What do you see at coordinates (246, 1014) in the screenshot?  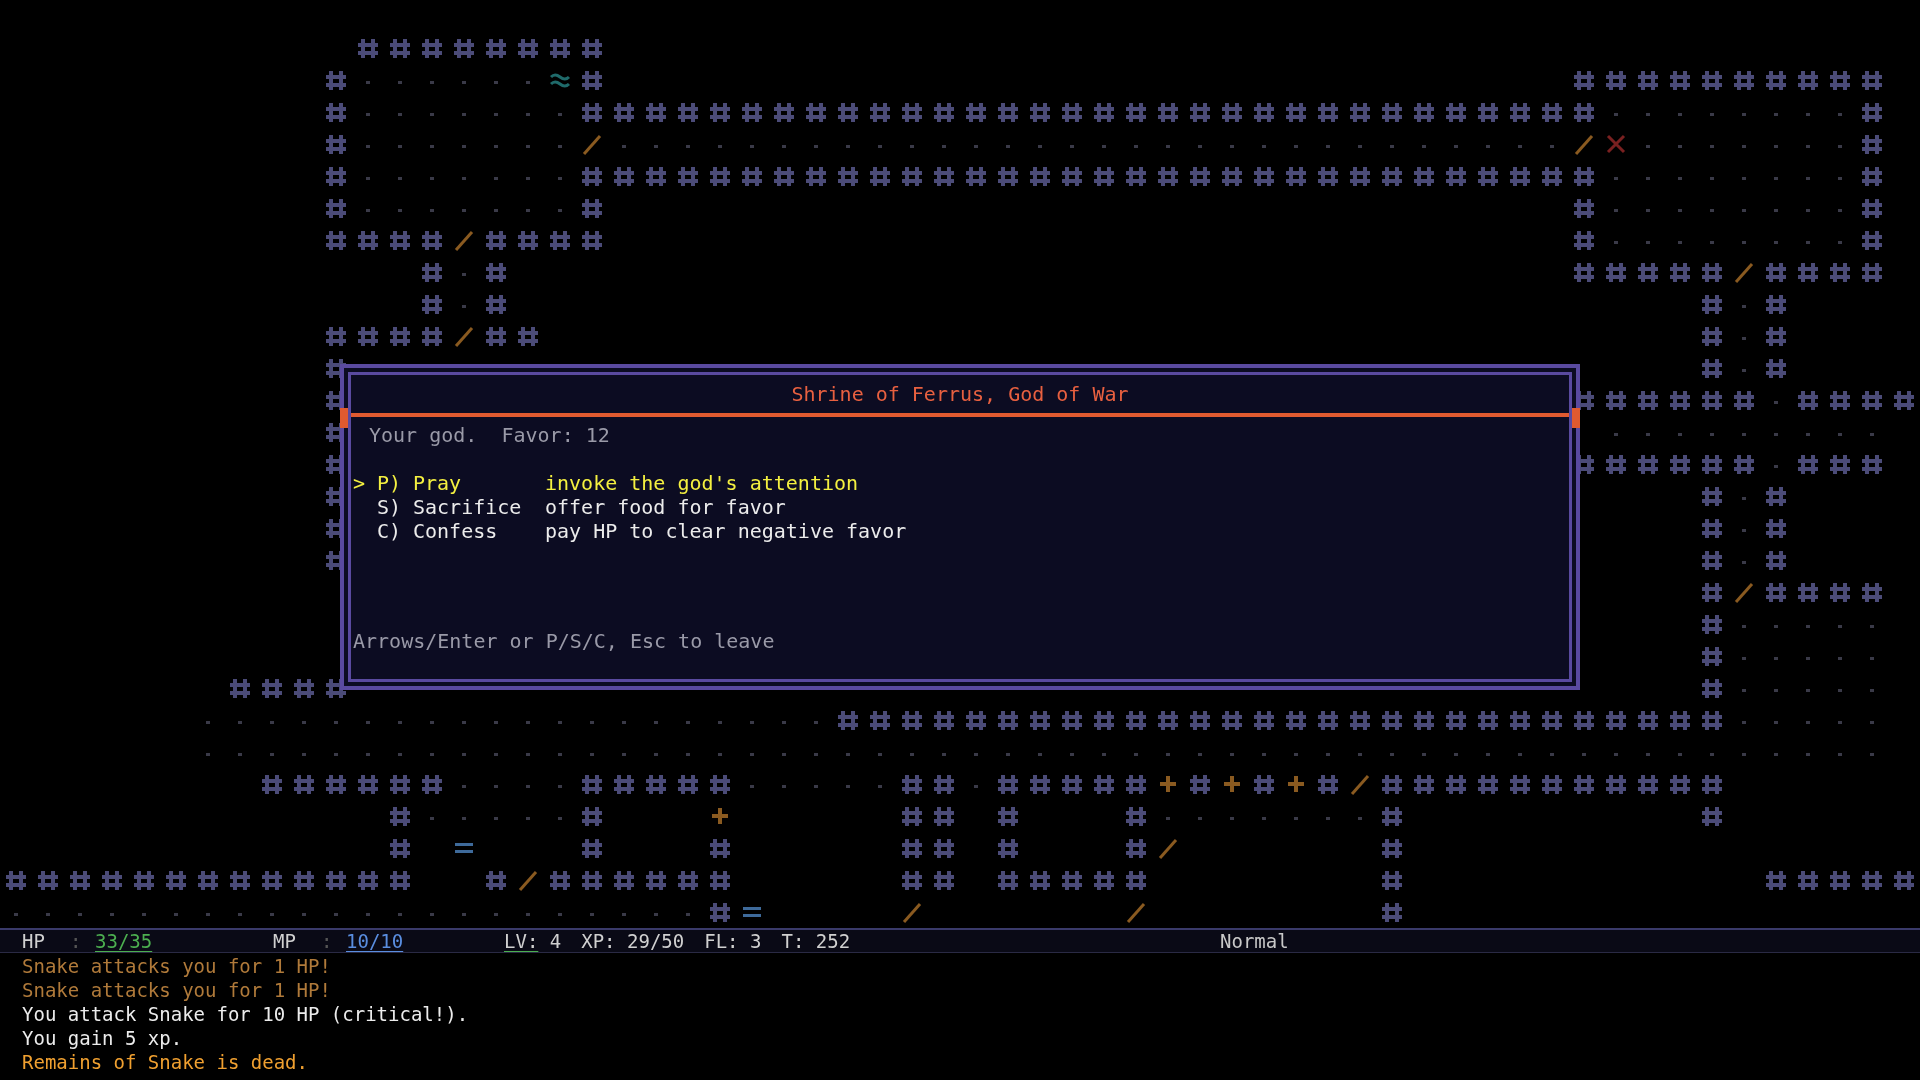 I see `log-message: You attack Snake for 10 HP (critical!).` at bounding box center [246, 1014].